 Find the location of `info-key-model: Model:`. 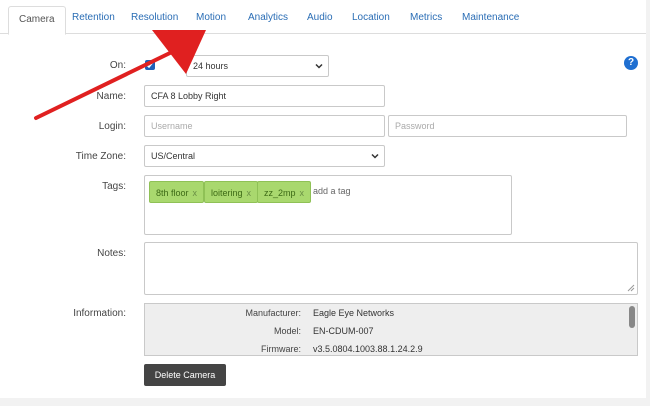

info-key-model: Model: is located at coordinates (287, 331).